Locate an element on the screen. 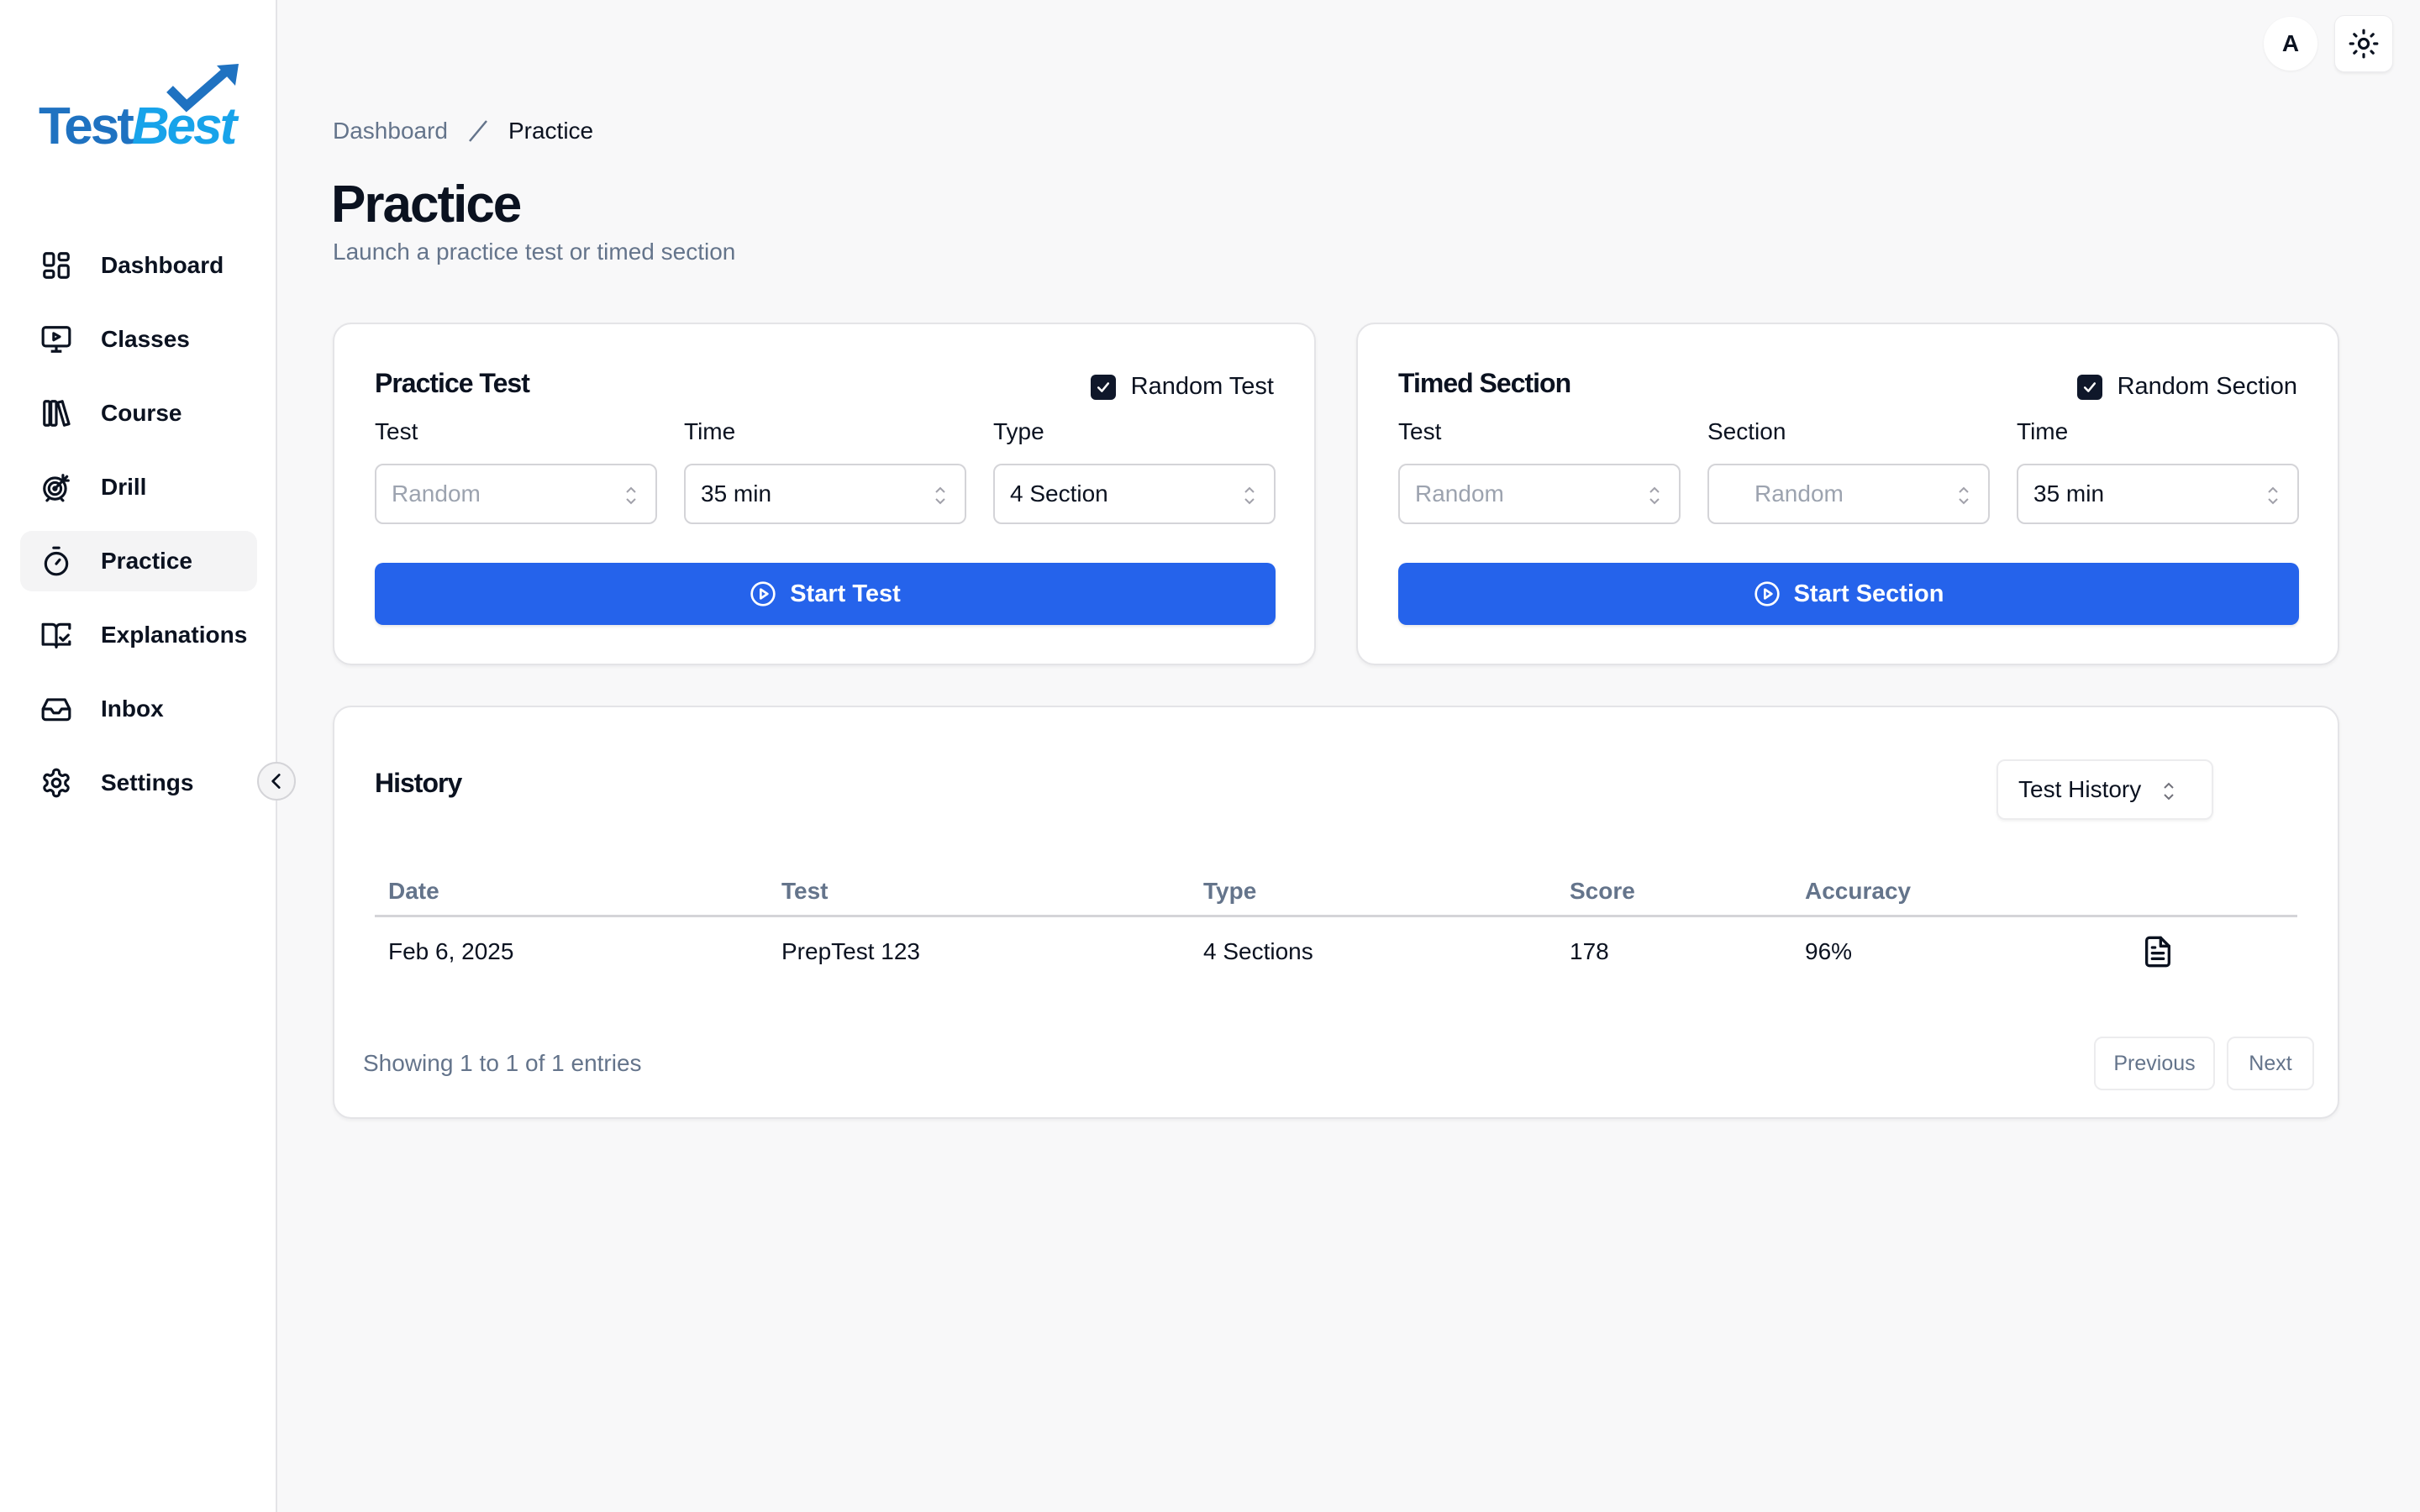 The height and width of the screenshot is (1512, 2420). random-test-checkbox: Random Test is located at coordinates (1182, 387).